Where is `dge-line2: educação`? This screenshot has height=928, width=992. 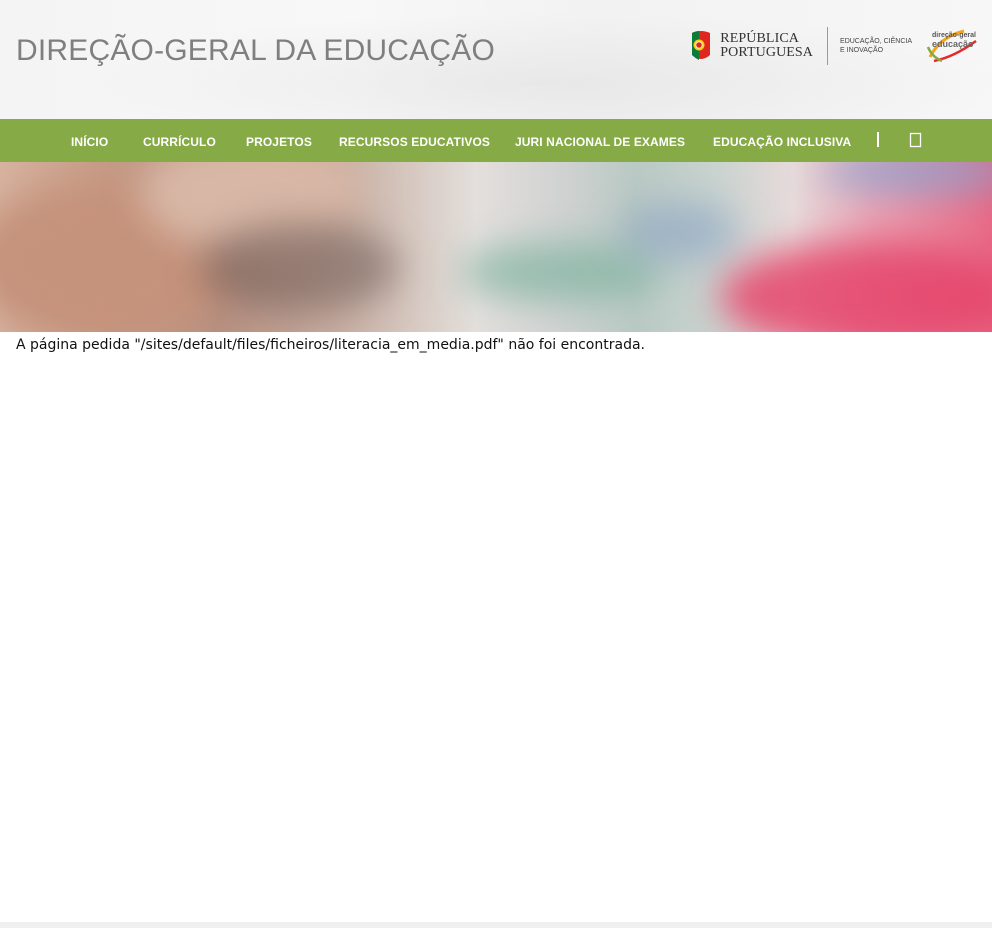 dge-line2: educação is located at coordinates (953, 44).